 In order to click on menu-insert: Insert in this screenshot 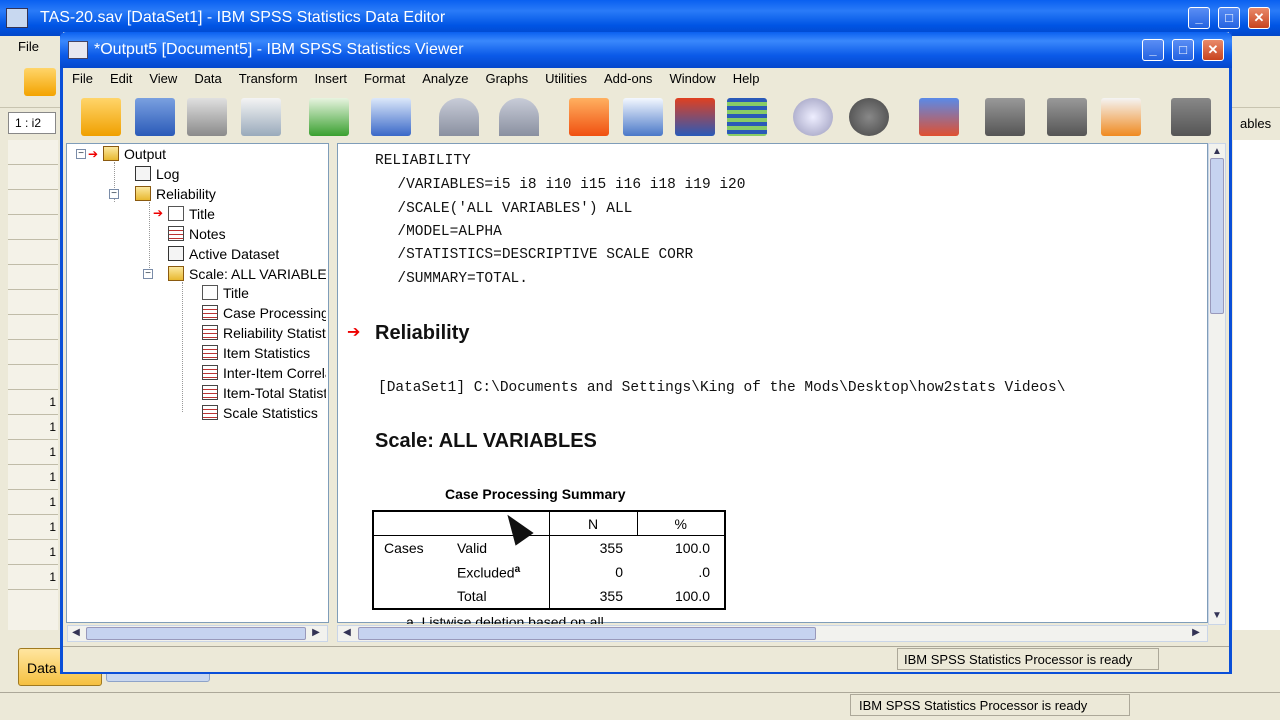, I will do `click(331, 79)`.